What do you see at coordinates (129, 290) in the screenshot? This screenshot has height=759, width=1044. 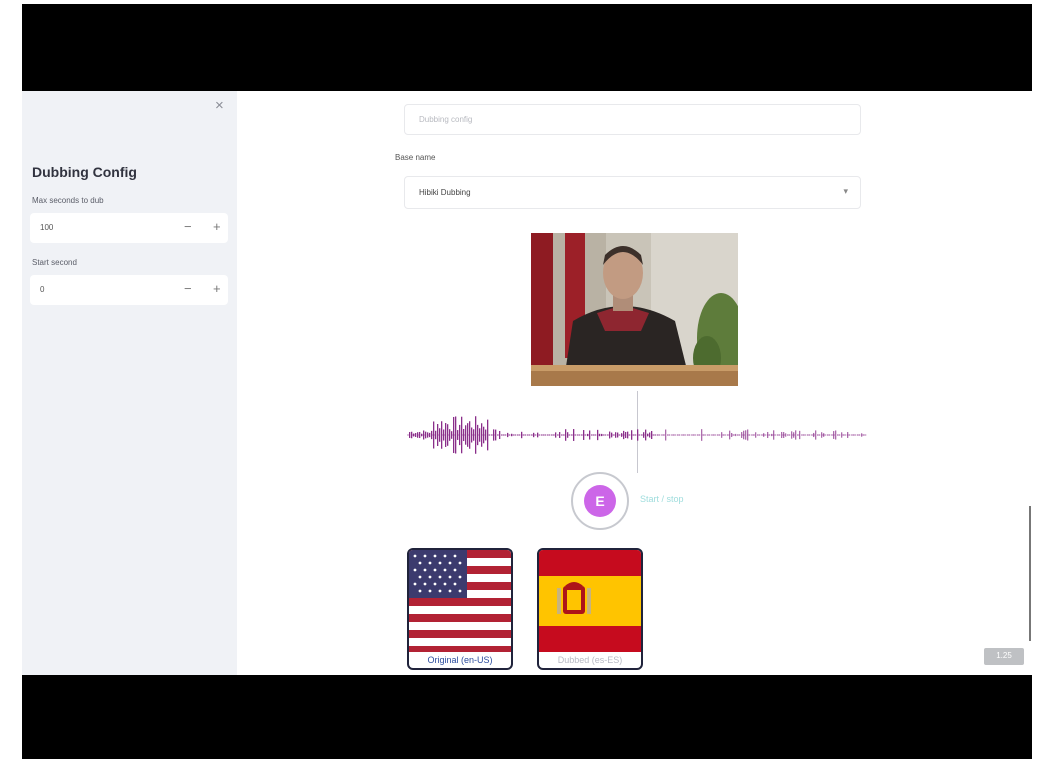 I see `start-second-input: 0 − +` at bounding box center [129, 290].